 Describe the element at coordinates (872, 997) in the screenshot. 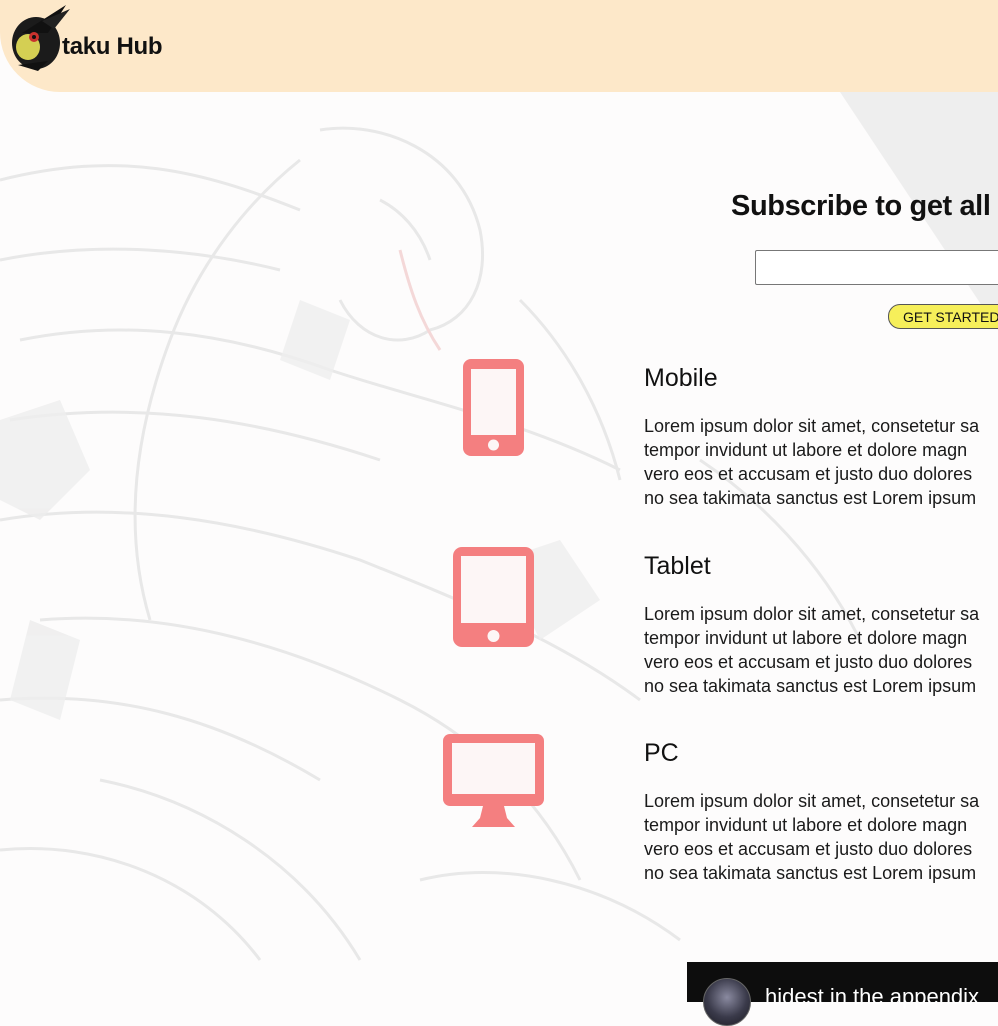

I see `video-title: hidest in the appendix` at that location.